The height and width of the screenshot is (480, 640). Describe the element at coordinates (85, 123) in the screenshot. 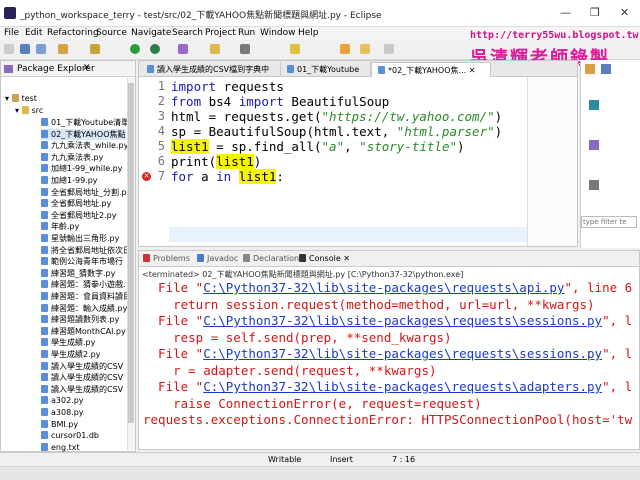

I see `tree-file: 01_下載Youtube清單` at that location.